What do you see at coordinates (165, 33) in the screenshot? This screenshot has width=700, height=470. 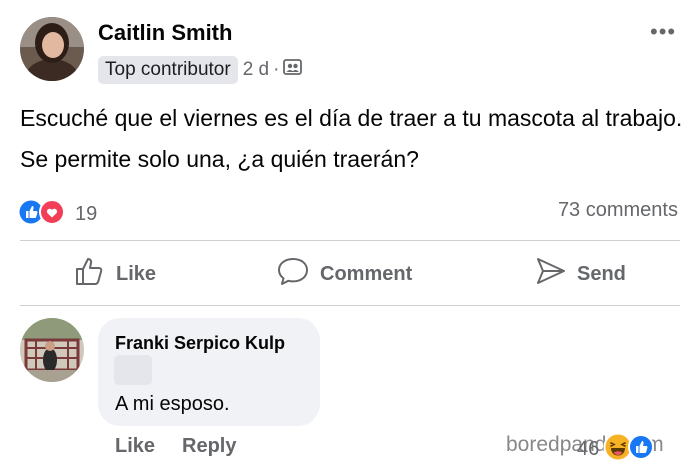 I see `post-author-name: Caitlin Smith` at bounding box center [165, 33].